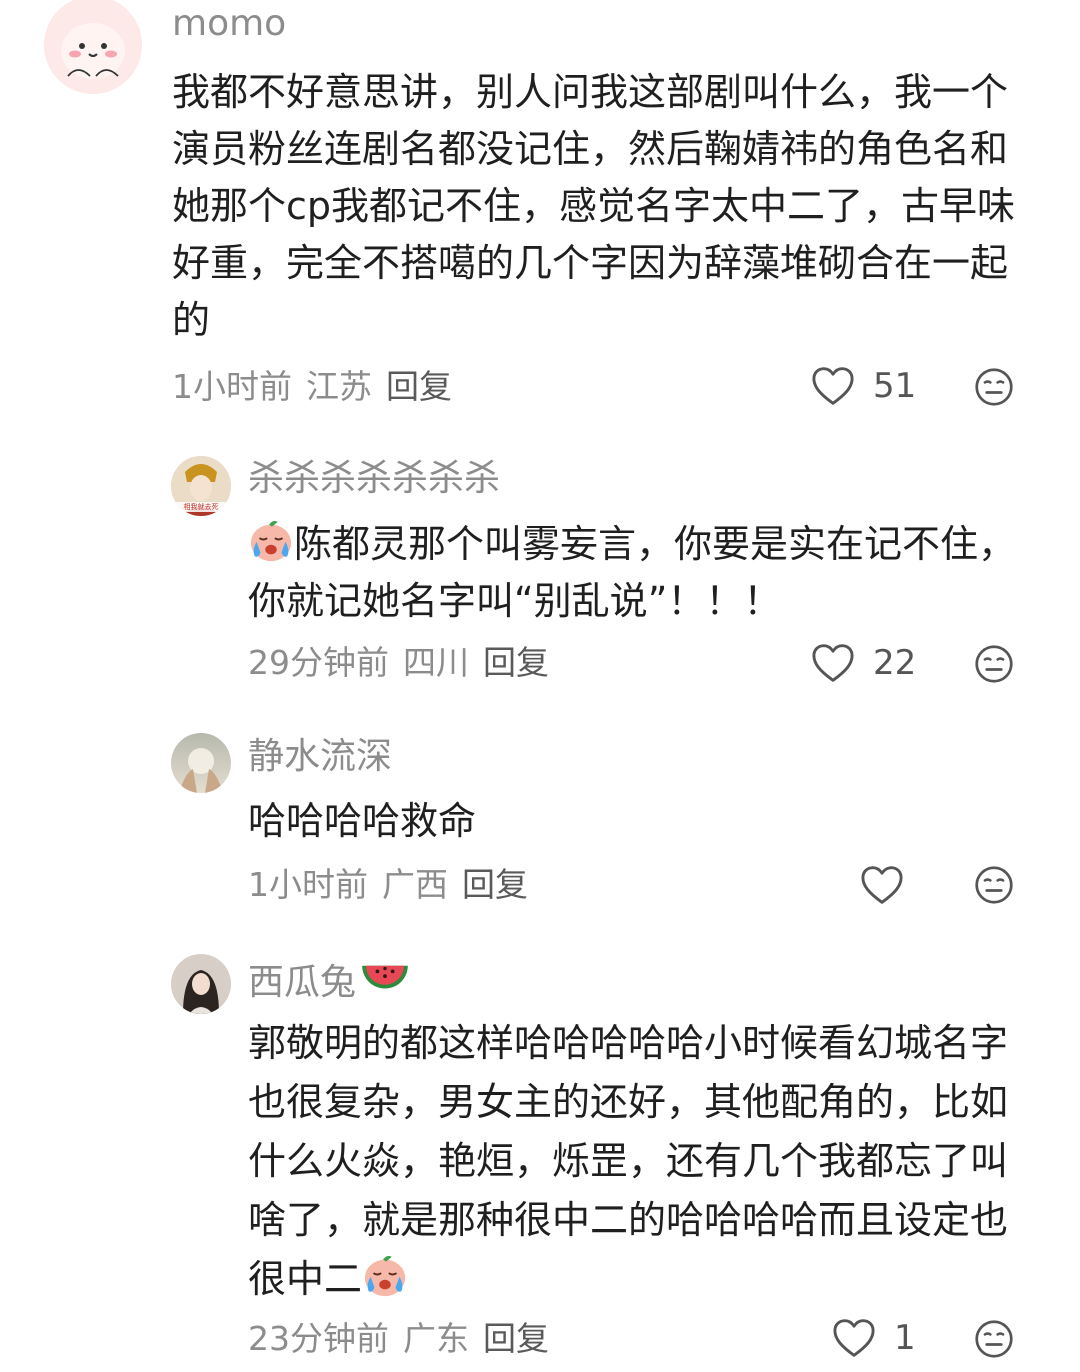 The width and height of the screenshot is (1080, 1372). What do you see at coordinates (318, 1338) in the screenshot?
I see `comment-time: 23分钟前` at bounding box center [318, 1338].